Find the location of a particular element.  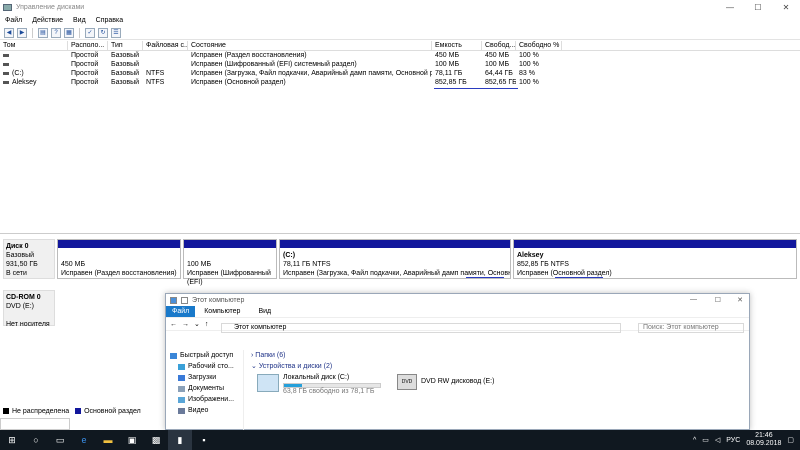

volume-icon: ◁ is located at coordinates (717, 440).